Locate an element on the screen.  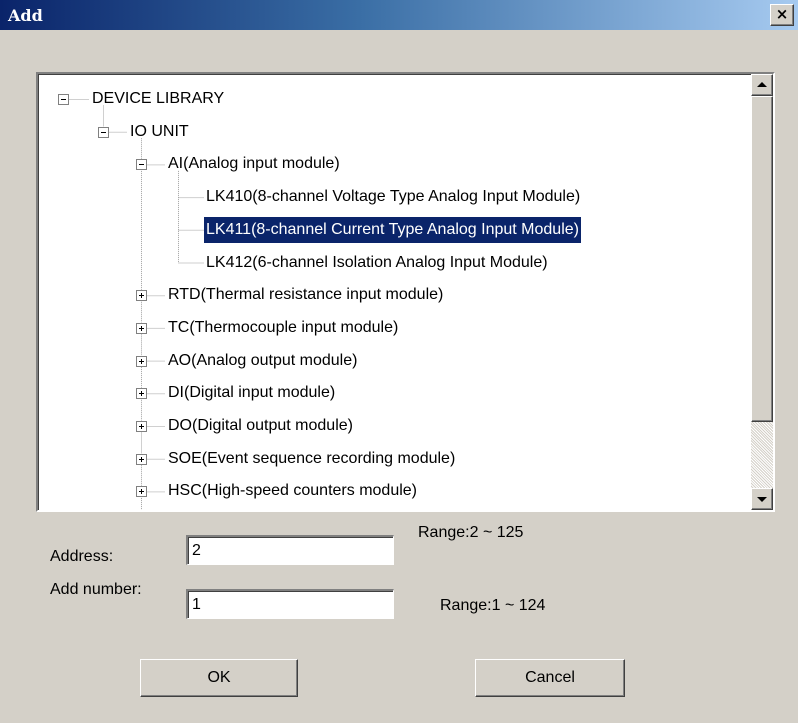
address-label: Address: is located at coordinates (82, 556).